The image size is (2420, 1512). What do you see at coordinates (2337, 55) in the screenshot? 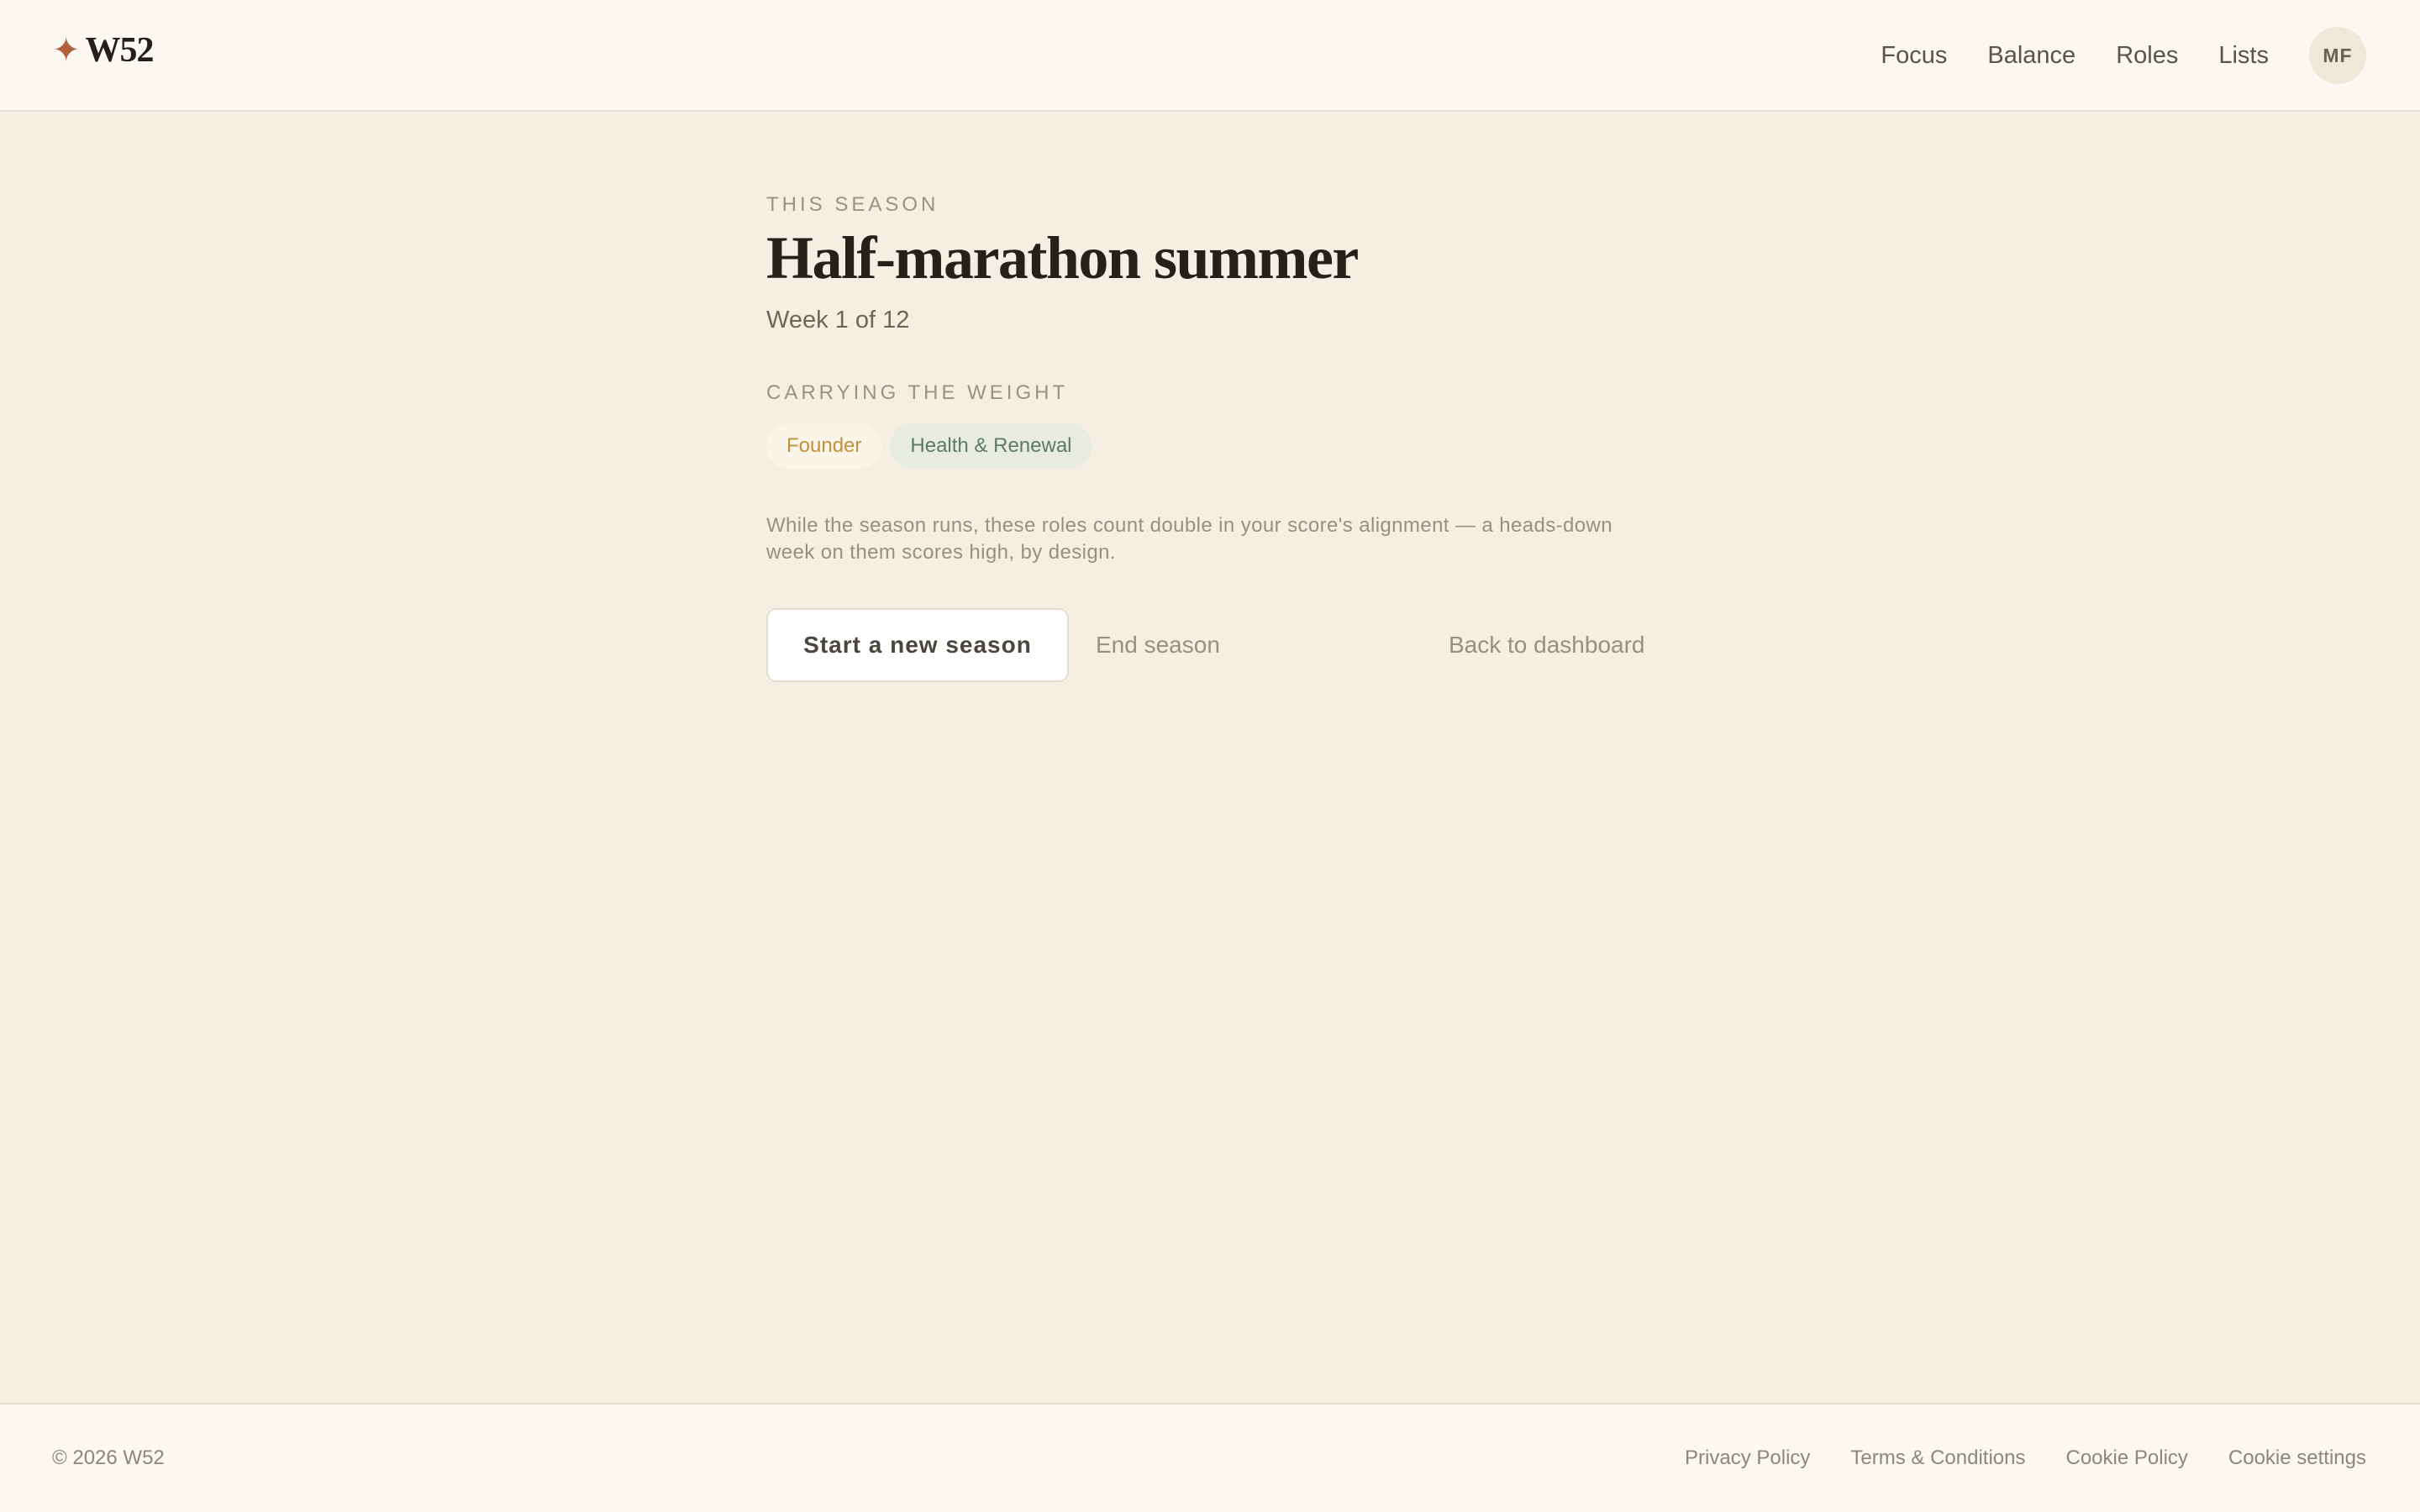
I see `user-avatar: MF` at bounding box center [2337, 55].